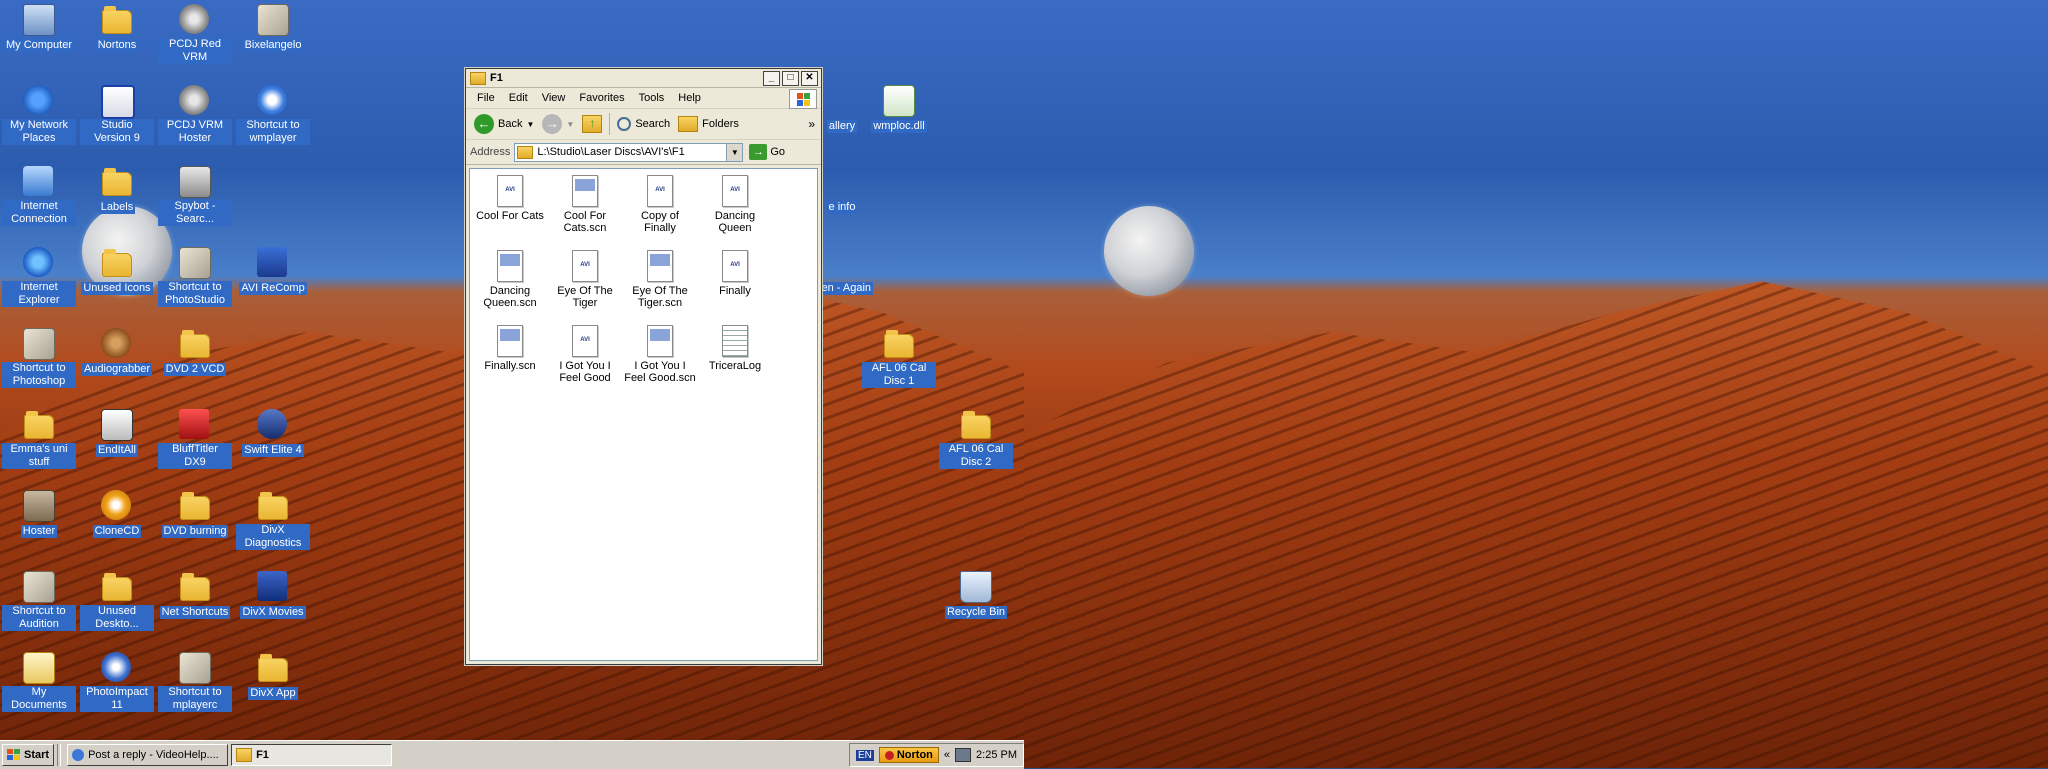 This screenshot has width=2048, height=769. I want to click on desktop-icon: My Computer, so click(39, 28).